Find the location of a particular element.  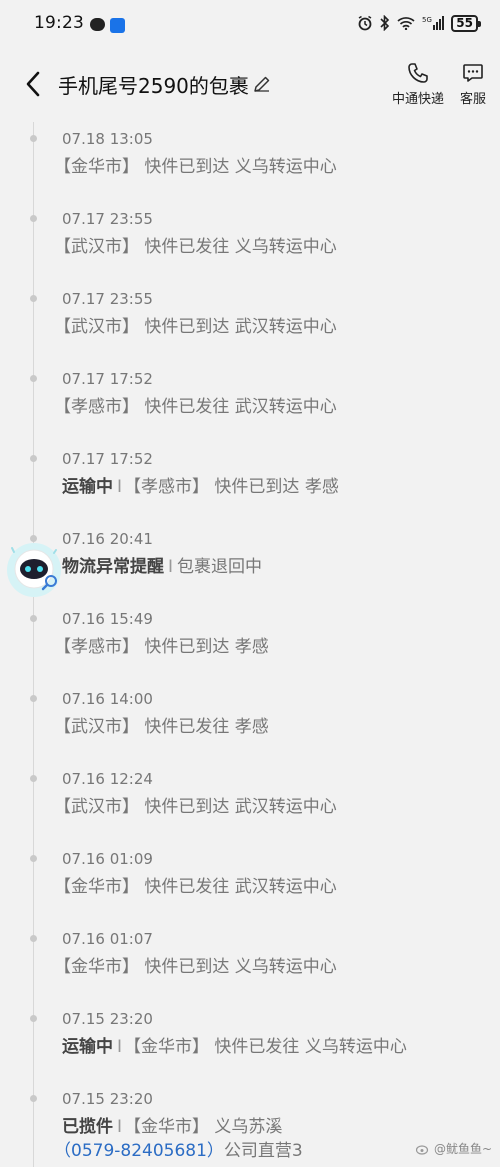

event-description: 运输中 I 【孝感市】 快件已到达 孝感 is located at coordinates (281, 487).